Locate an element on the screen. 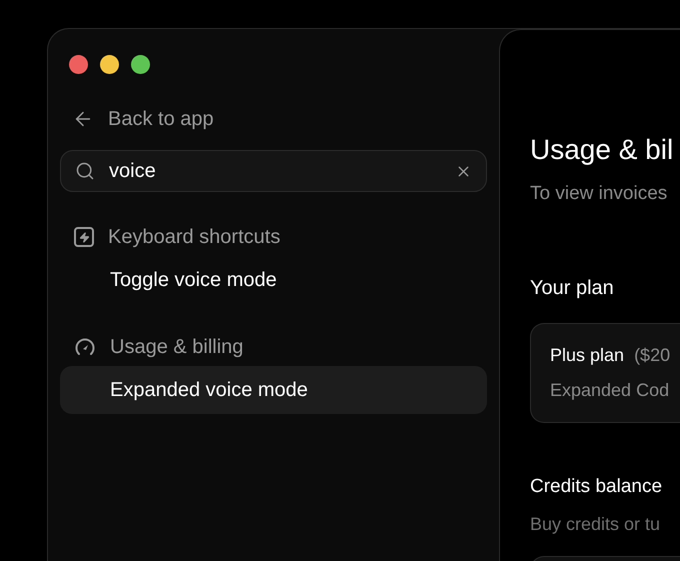 This screenshot has width=680, height=561. section-heading: Keyboard shortcuts is located at coordinates (194, 237).